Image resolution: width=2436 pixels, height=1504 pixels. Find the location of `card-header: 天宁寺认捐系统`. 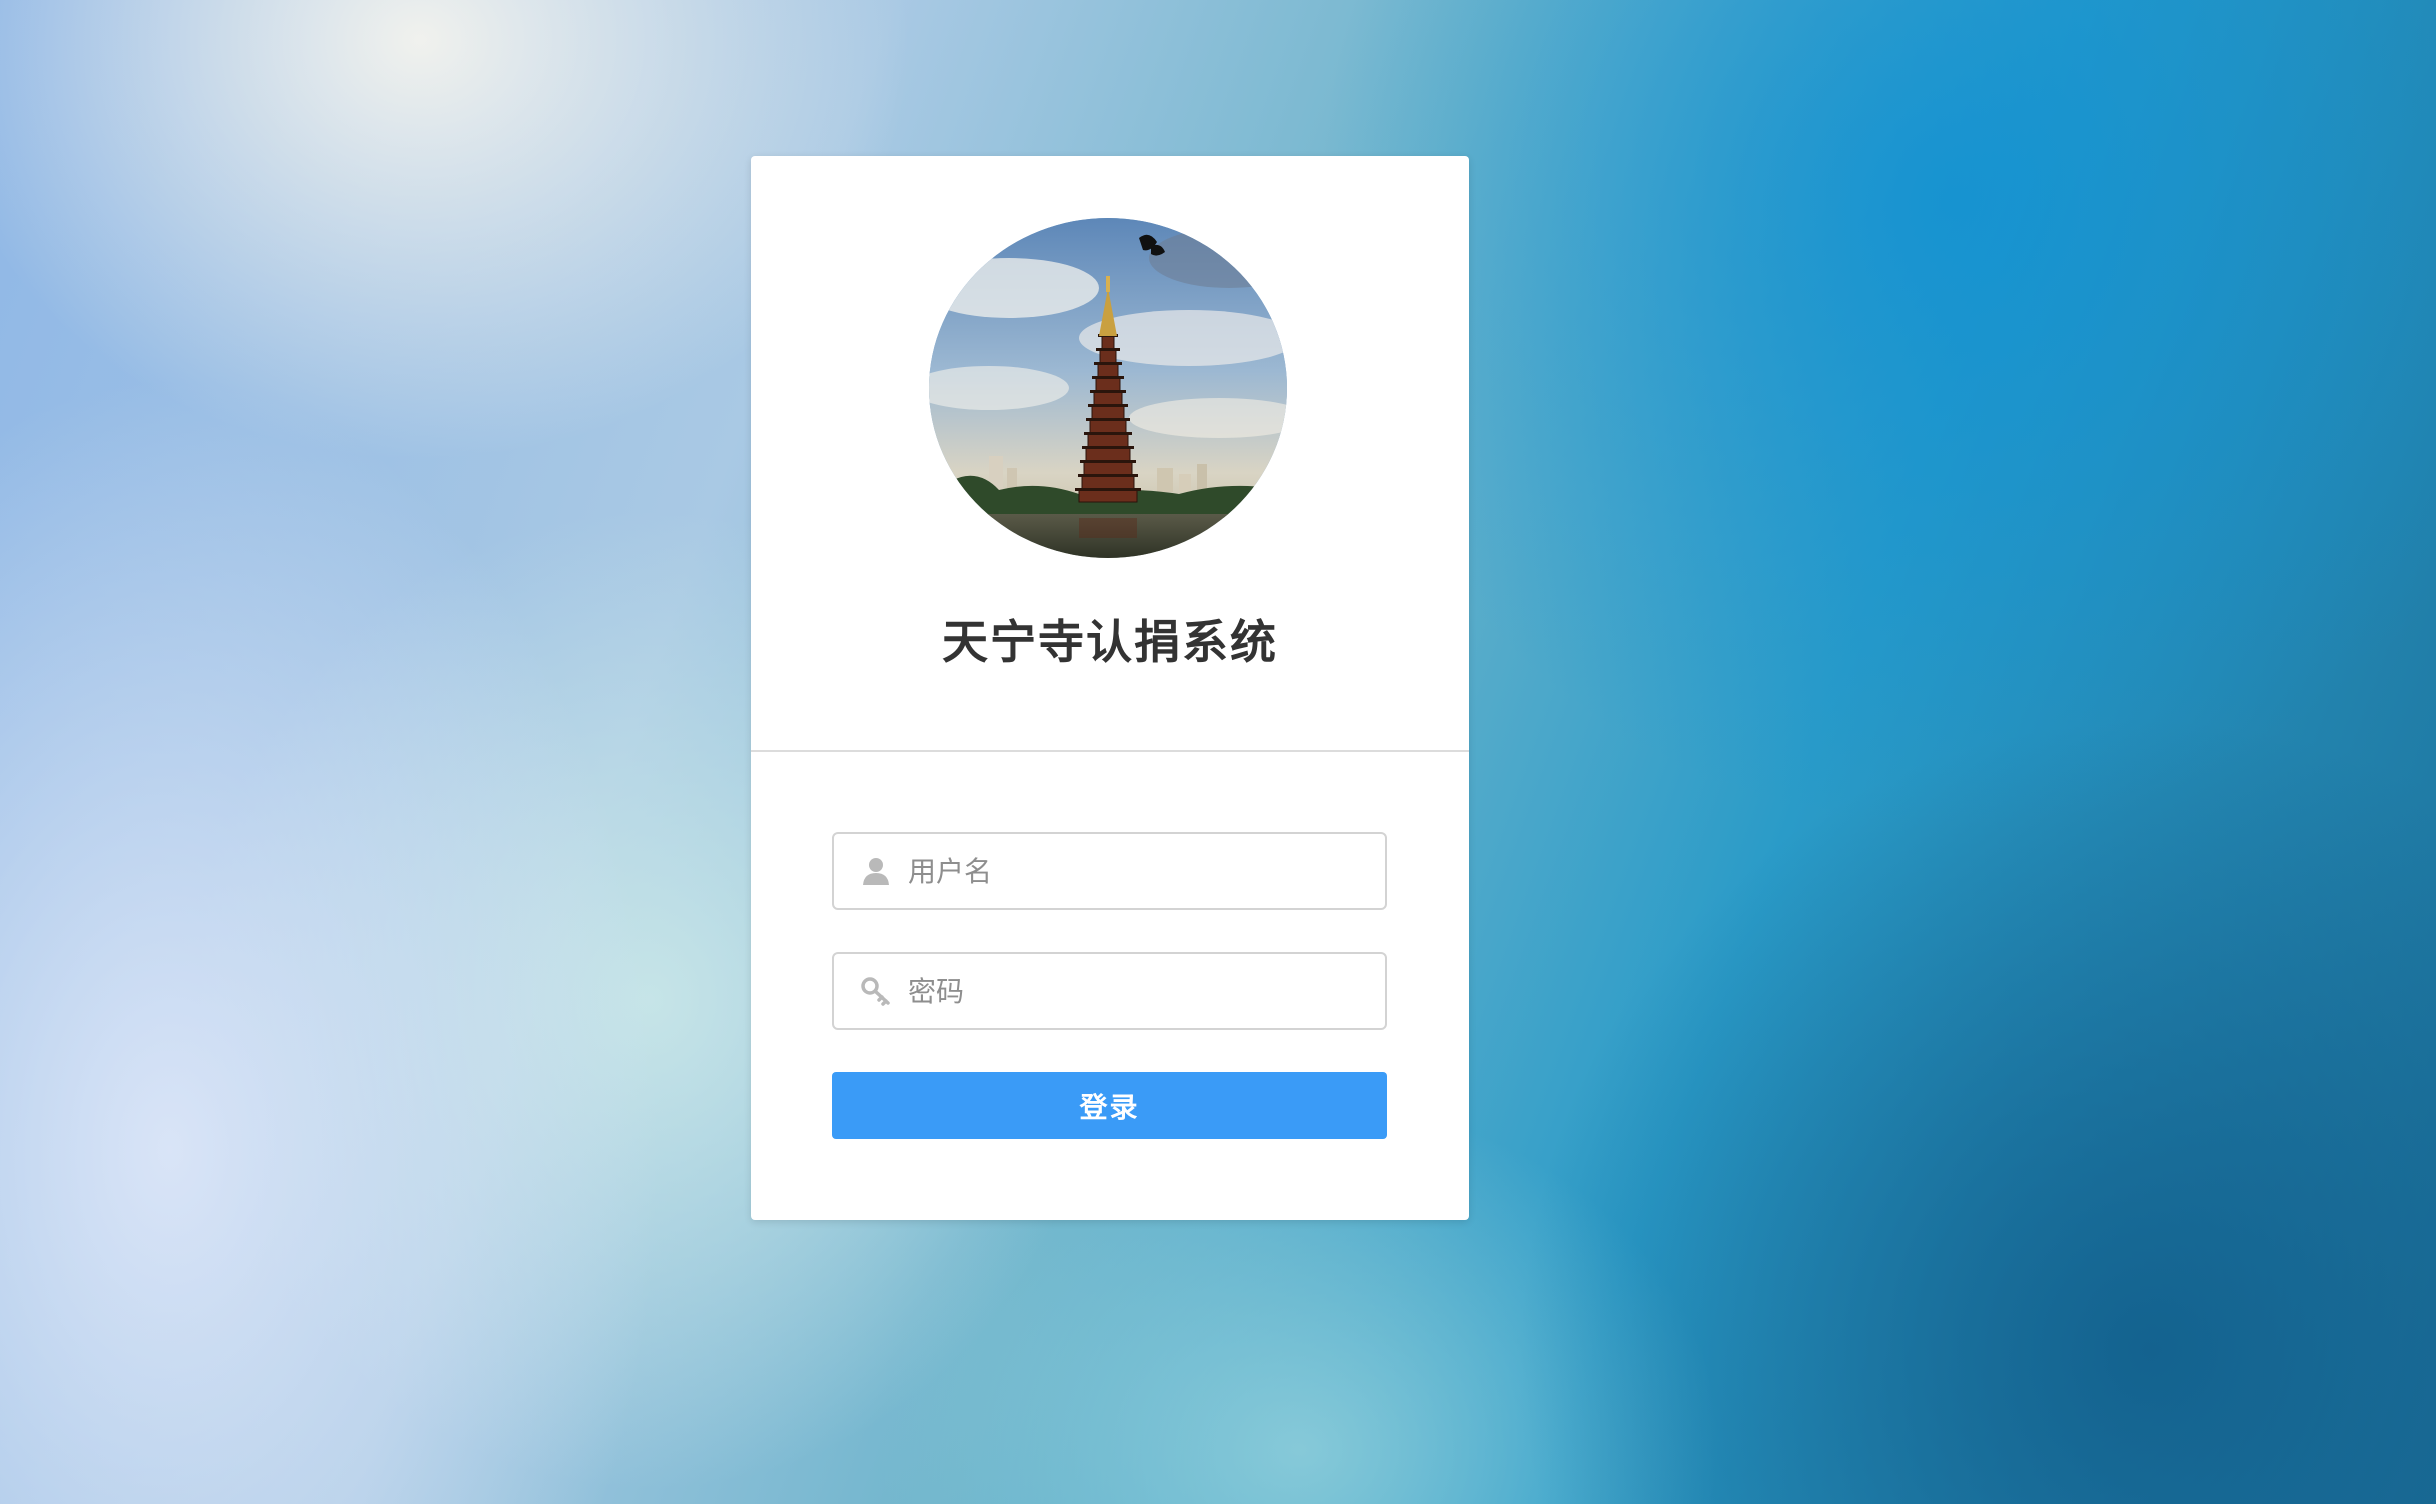

card-header: 天宁寺认捐系统 is located at coordinates (1110, 454).